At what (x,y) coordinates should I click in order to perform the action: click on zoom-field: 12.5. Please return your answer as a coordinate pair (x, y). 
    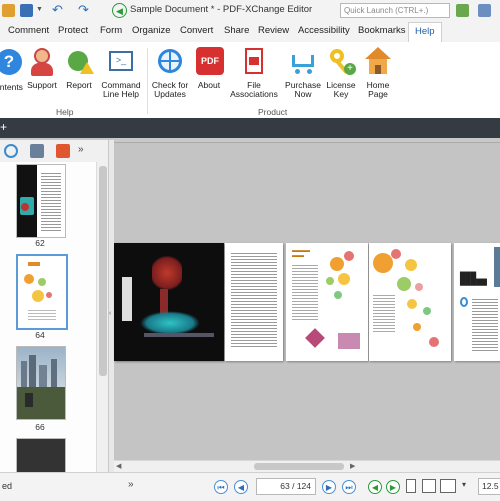
    Looking at the image, I should click on (489, 486).